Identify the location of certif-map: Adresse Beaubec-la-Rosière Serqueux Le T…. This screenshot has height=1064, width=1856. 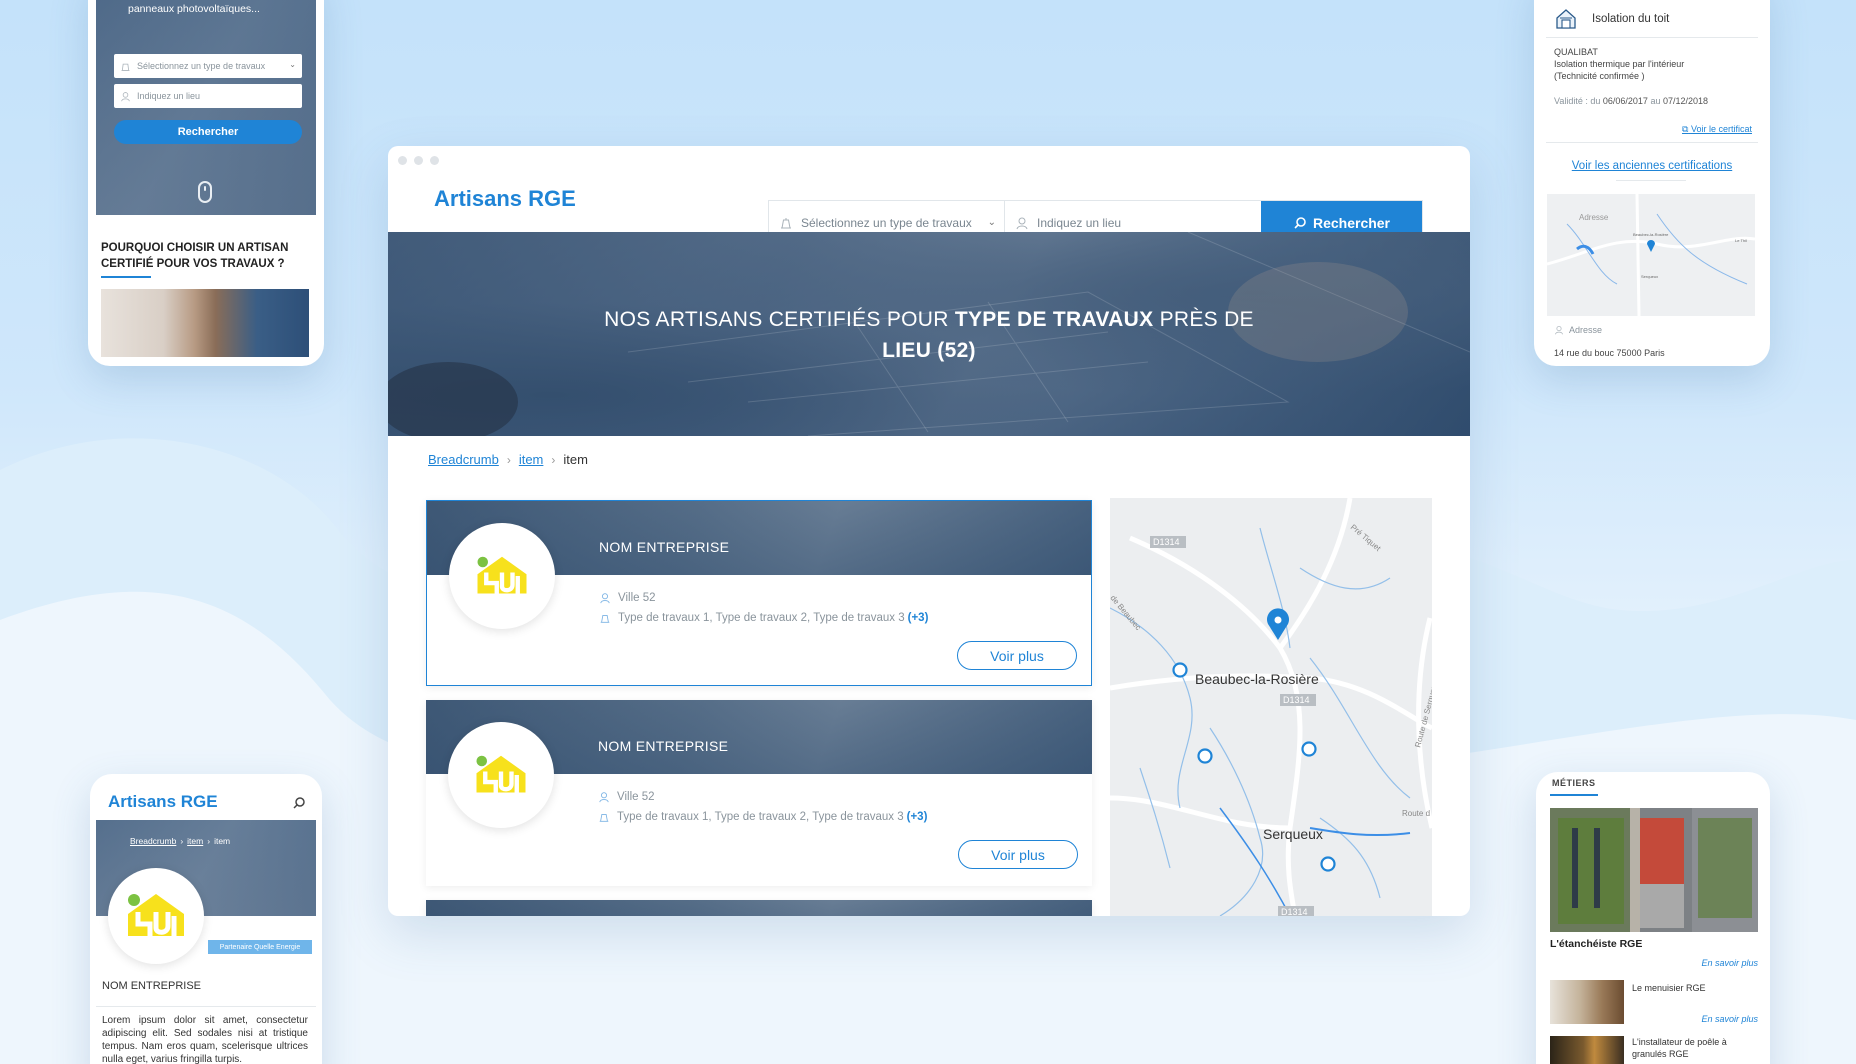
(1651, 255).